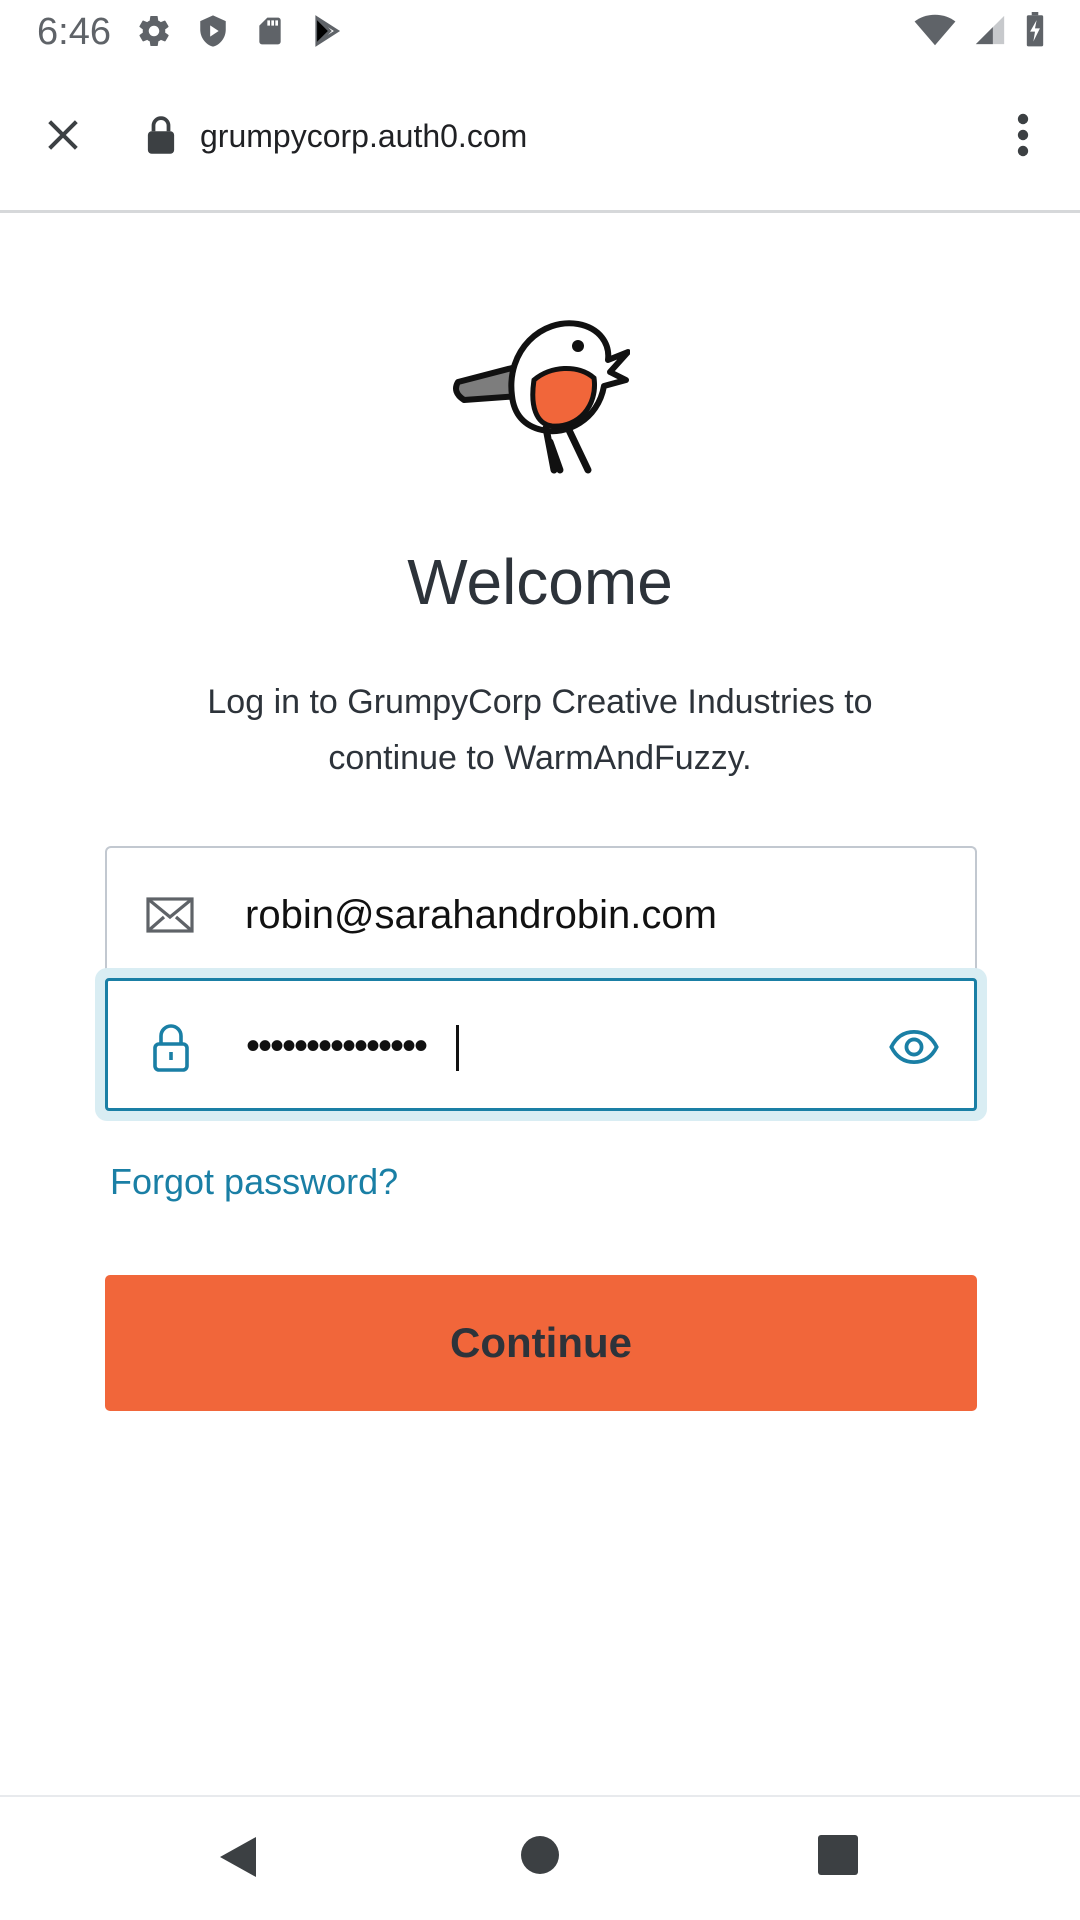 The width and height of the screenshot is (1080, 1920). Describe the element at coordinates (238, 1859) in the screenshot. I see `back-icon` at that location.